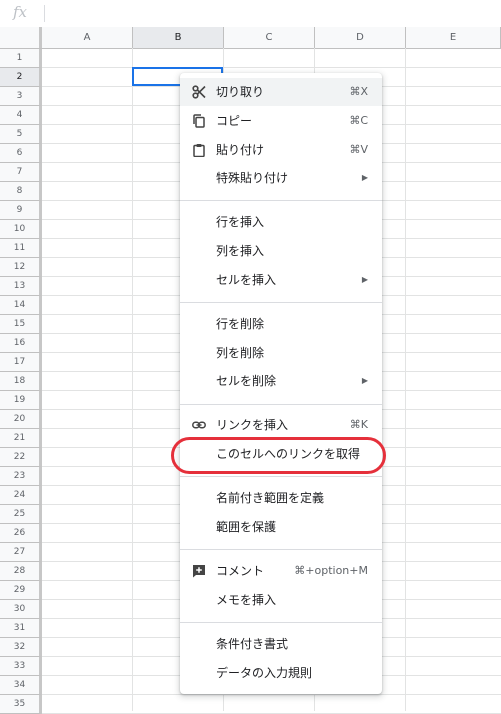 This screenshot has width=501, height=714. What do you see at coordinates (281, 527) in the screenshot?
I see `menu-item-protect-range: 範囲を保護` at bounding box center [281, 527].